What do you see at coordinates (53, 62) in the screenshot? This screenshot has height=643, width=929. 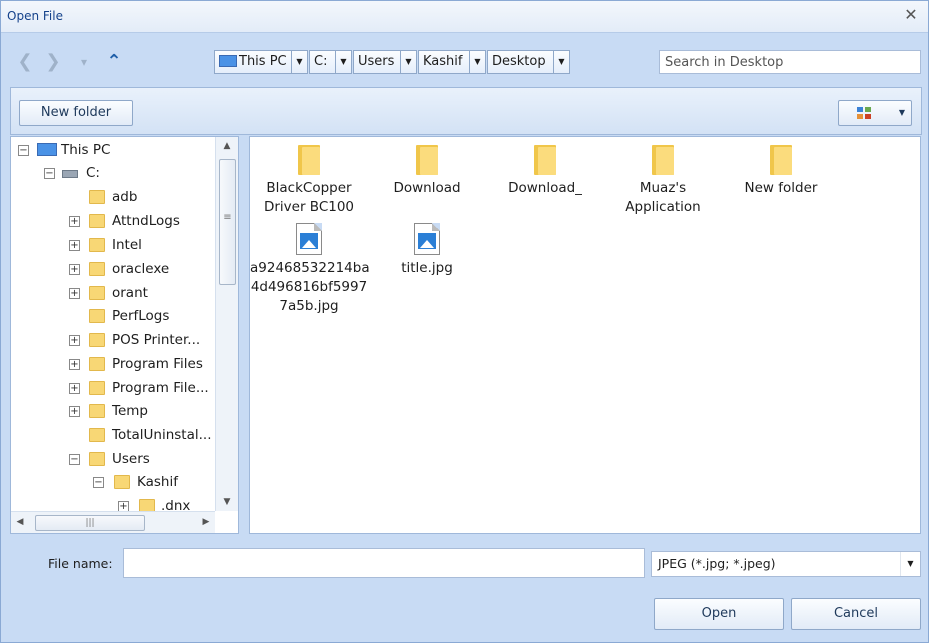 I see `forward-arrow-icon: ❯` at bounding box center [53, 62].